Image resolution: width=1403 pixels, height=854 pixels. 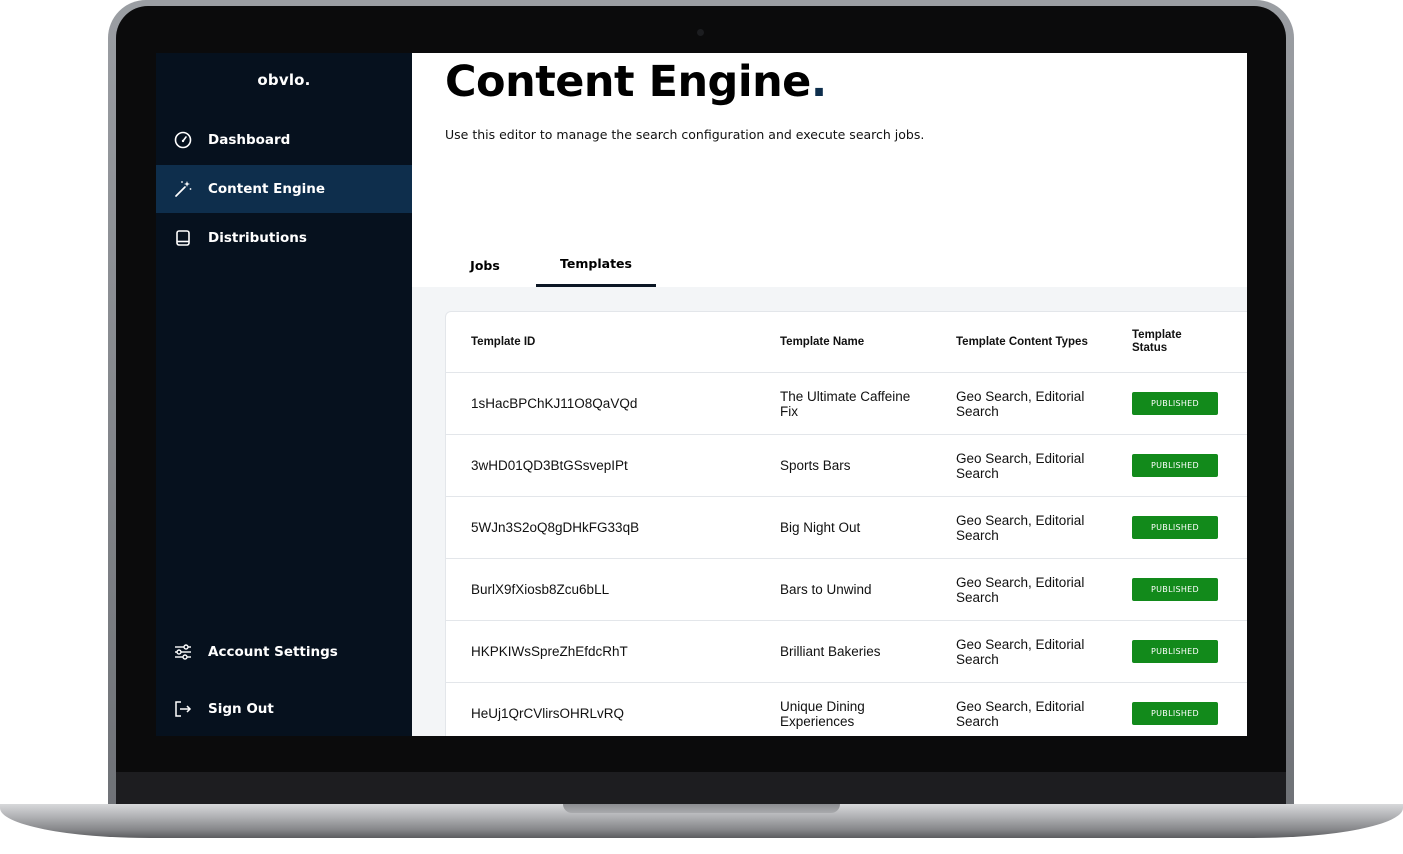 I want to click on template-name: The Ultimate Caffeine Fix, so click(x=845, y=403).